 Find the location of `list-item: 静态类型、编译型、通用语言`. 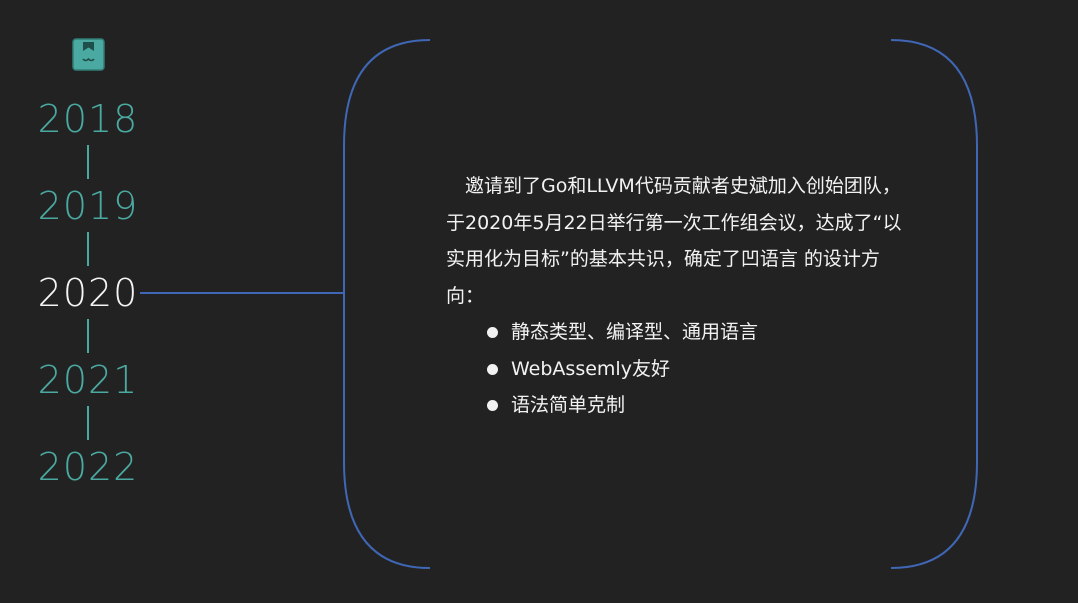

list-item: 静态类型、编译型、通用语言 is located at coordinates (696, 332).